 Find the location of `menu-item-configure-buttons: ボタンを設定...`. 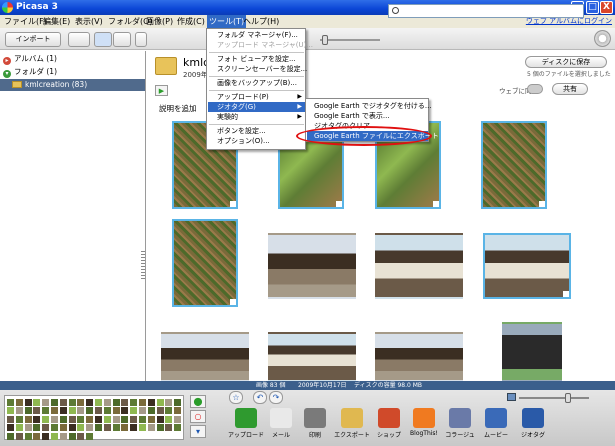

menu-item-configure-buttons: ボタンを設定... is located at coordinates (256, 131).